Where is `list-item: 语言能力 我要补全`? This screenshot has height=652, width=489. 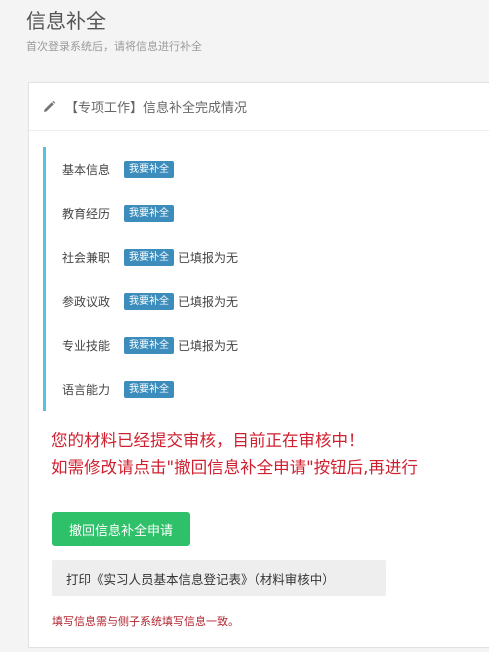
list-item: 语言能力 我要补全 is located at coordinates (194, 389).